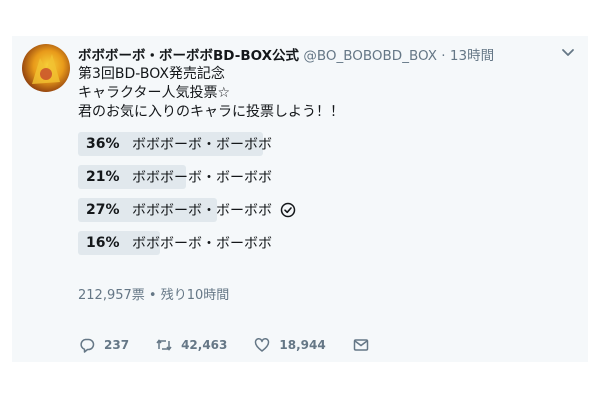 Image resolution: width=600 pixels, height=400 pixels. I want to click on reply-count: 237, so click(117, 345).